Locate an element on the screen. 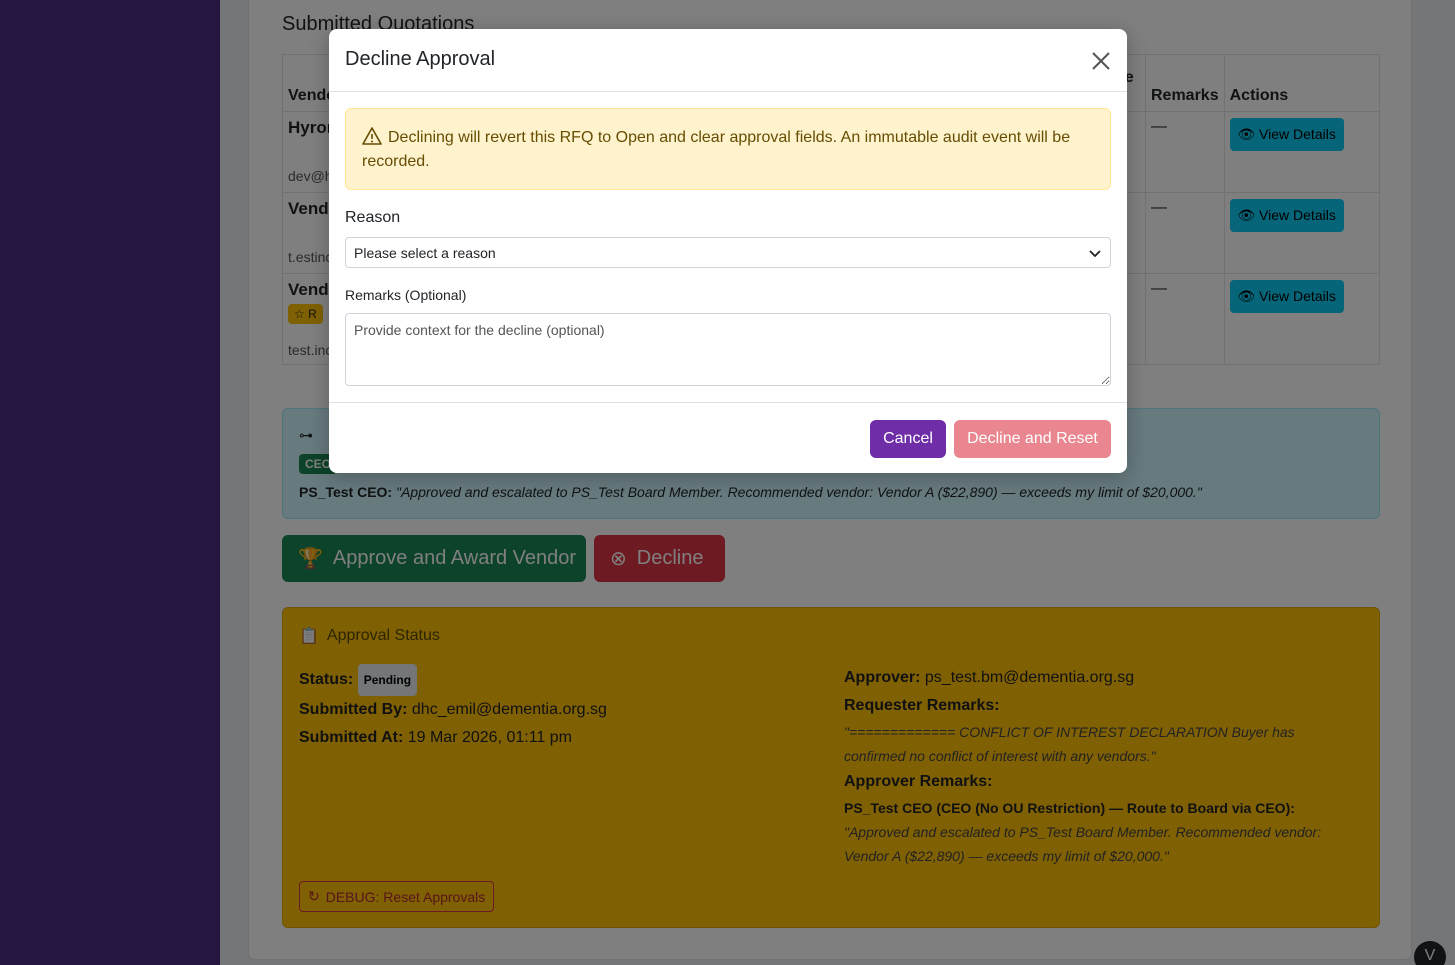  close-icon is located at coordinates (1101, 61).